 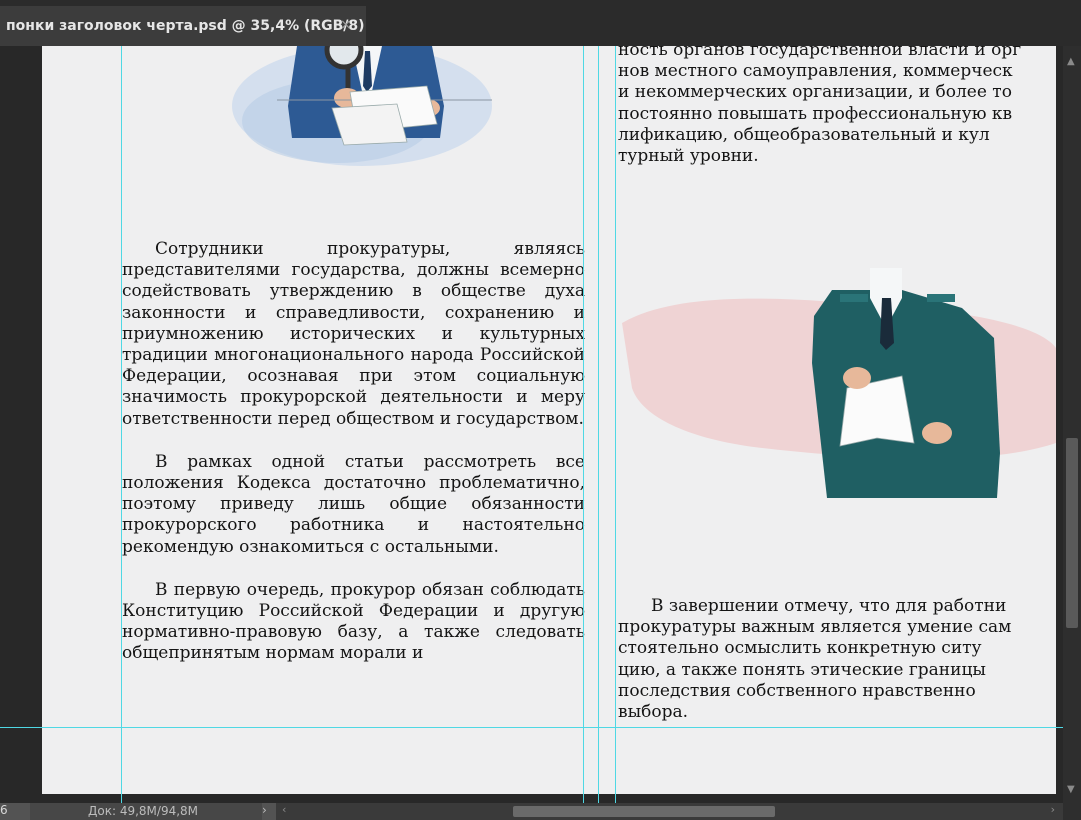 I want to click on doc-size-panel: Док: 49,8M/94,8M, so click(x=146, y=811).